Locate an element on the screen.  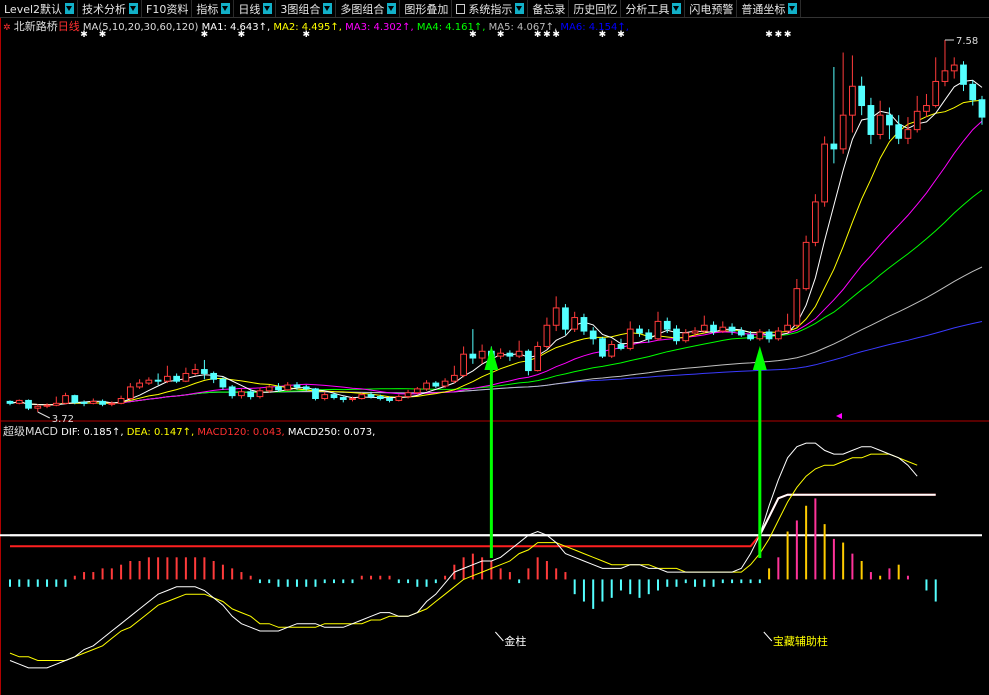
low-price-label: 3.72 is located at coordinates (63, 419).